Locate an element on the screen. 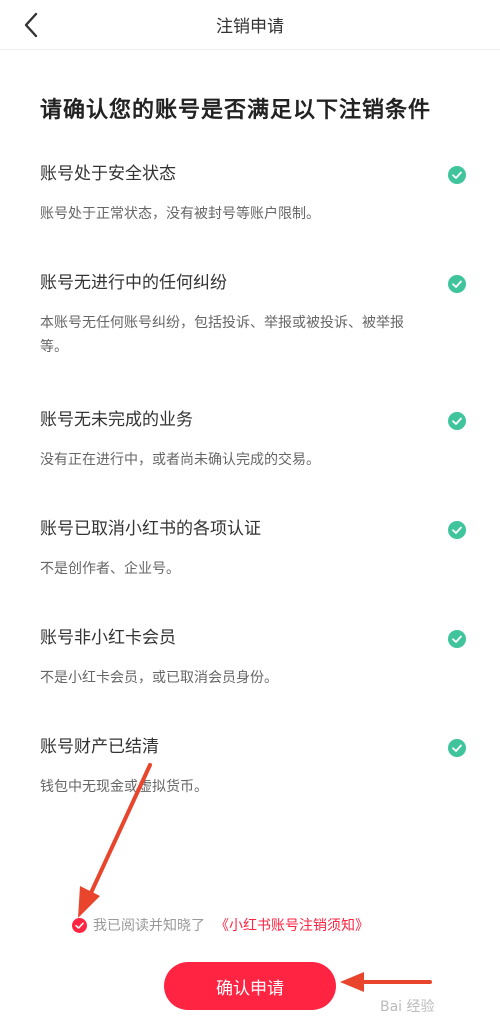 The image size is (500, 1032). condition-item-certification: 账号已取消小红书的各项认证 不是创作者、企业号。 is located at coordinates (255, 549).